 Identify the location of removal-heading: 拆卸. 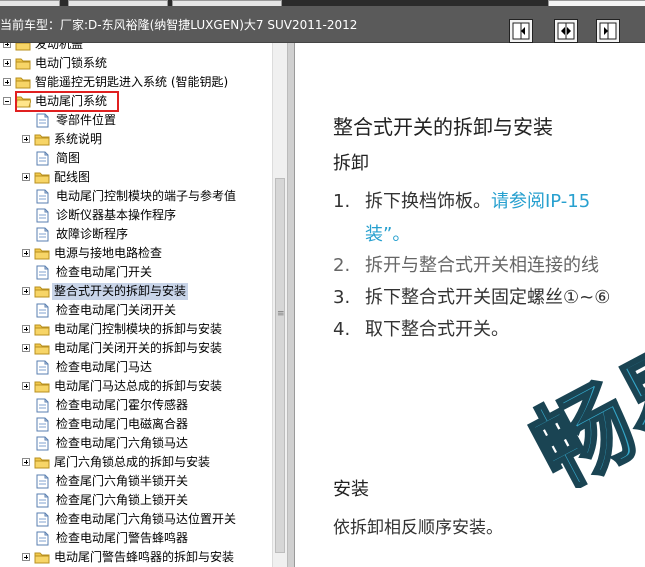
(351, 163).